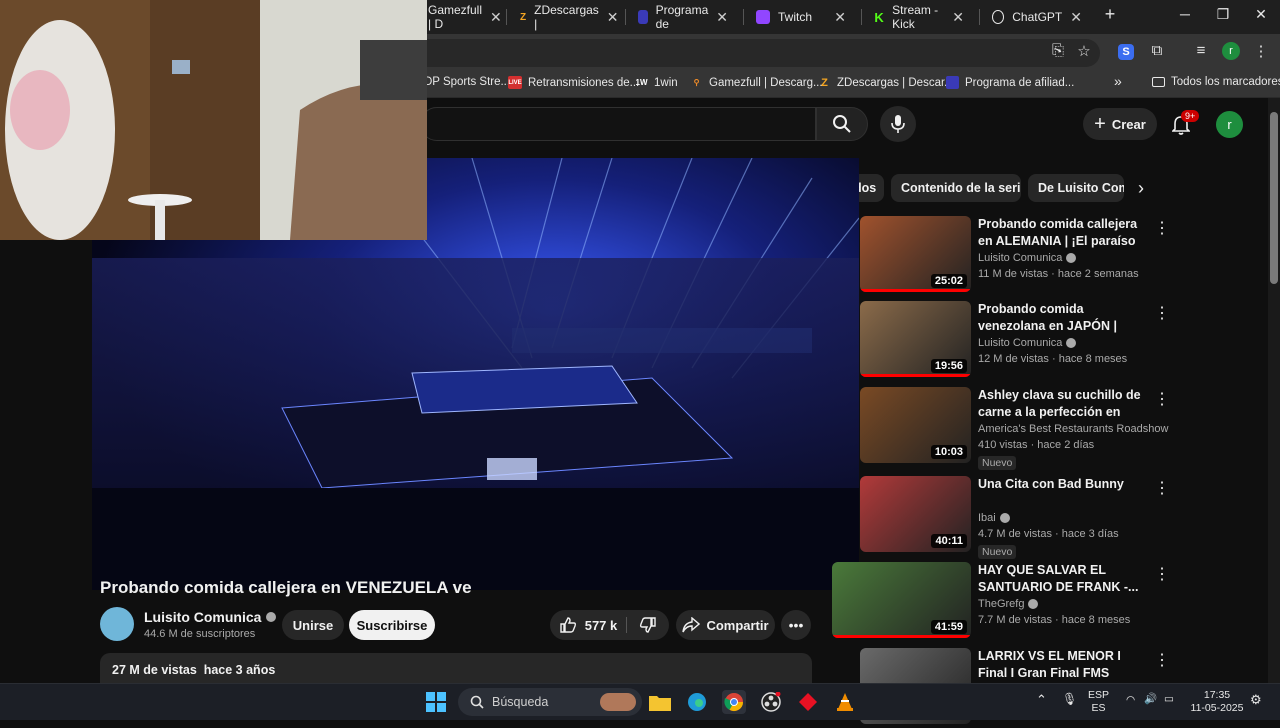 The width and height of the screenshot is (1280, 728). Describe the element at coordinates (1076, 188) in the screenshot. I see `chip-from-channel: De Luisito Comu` at that location.